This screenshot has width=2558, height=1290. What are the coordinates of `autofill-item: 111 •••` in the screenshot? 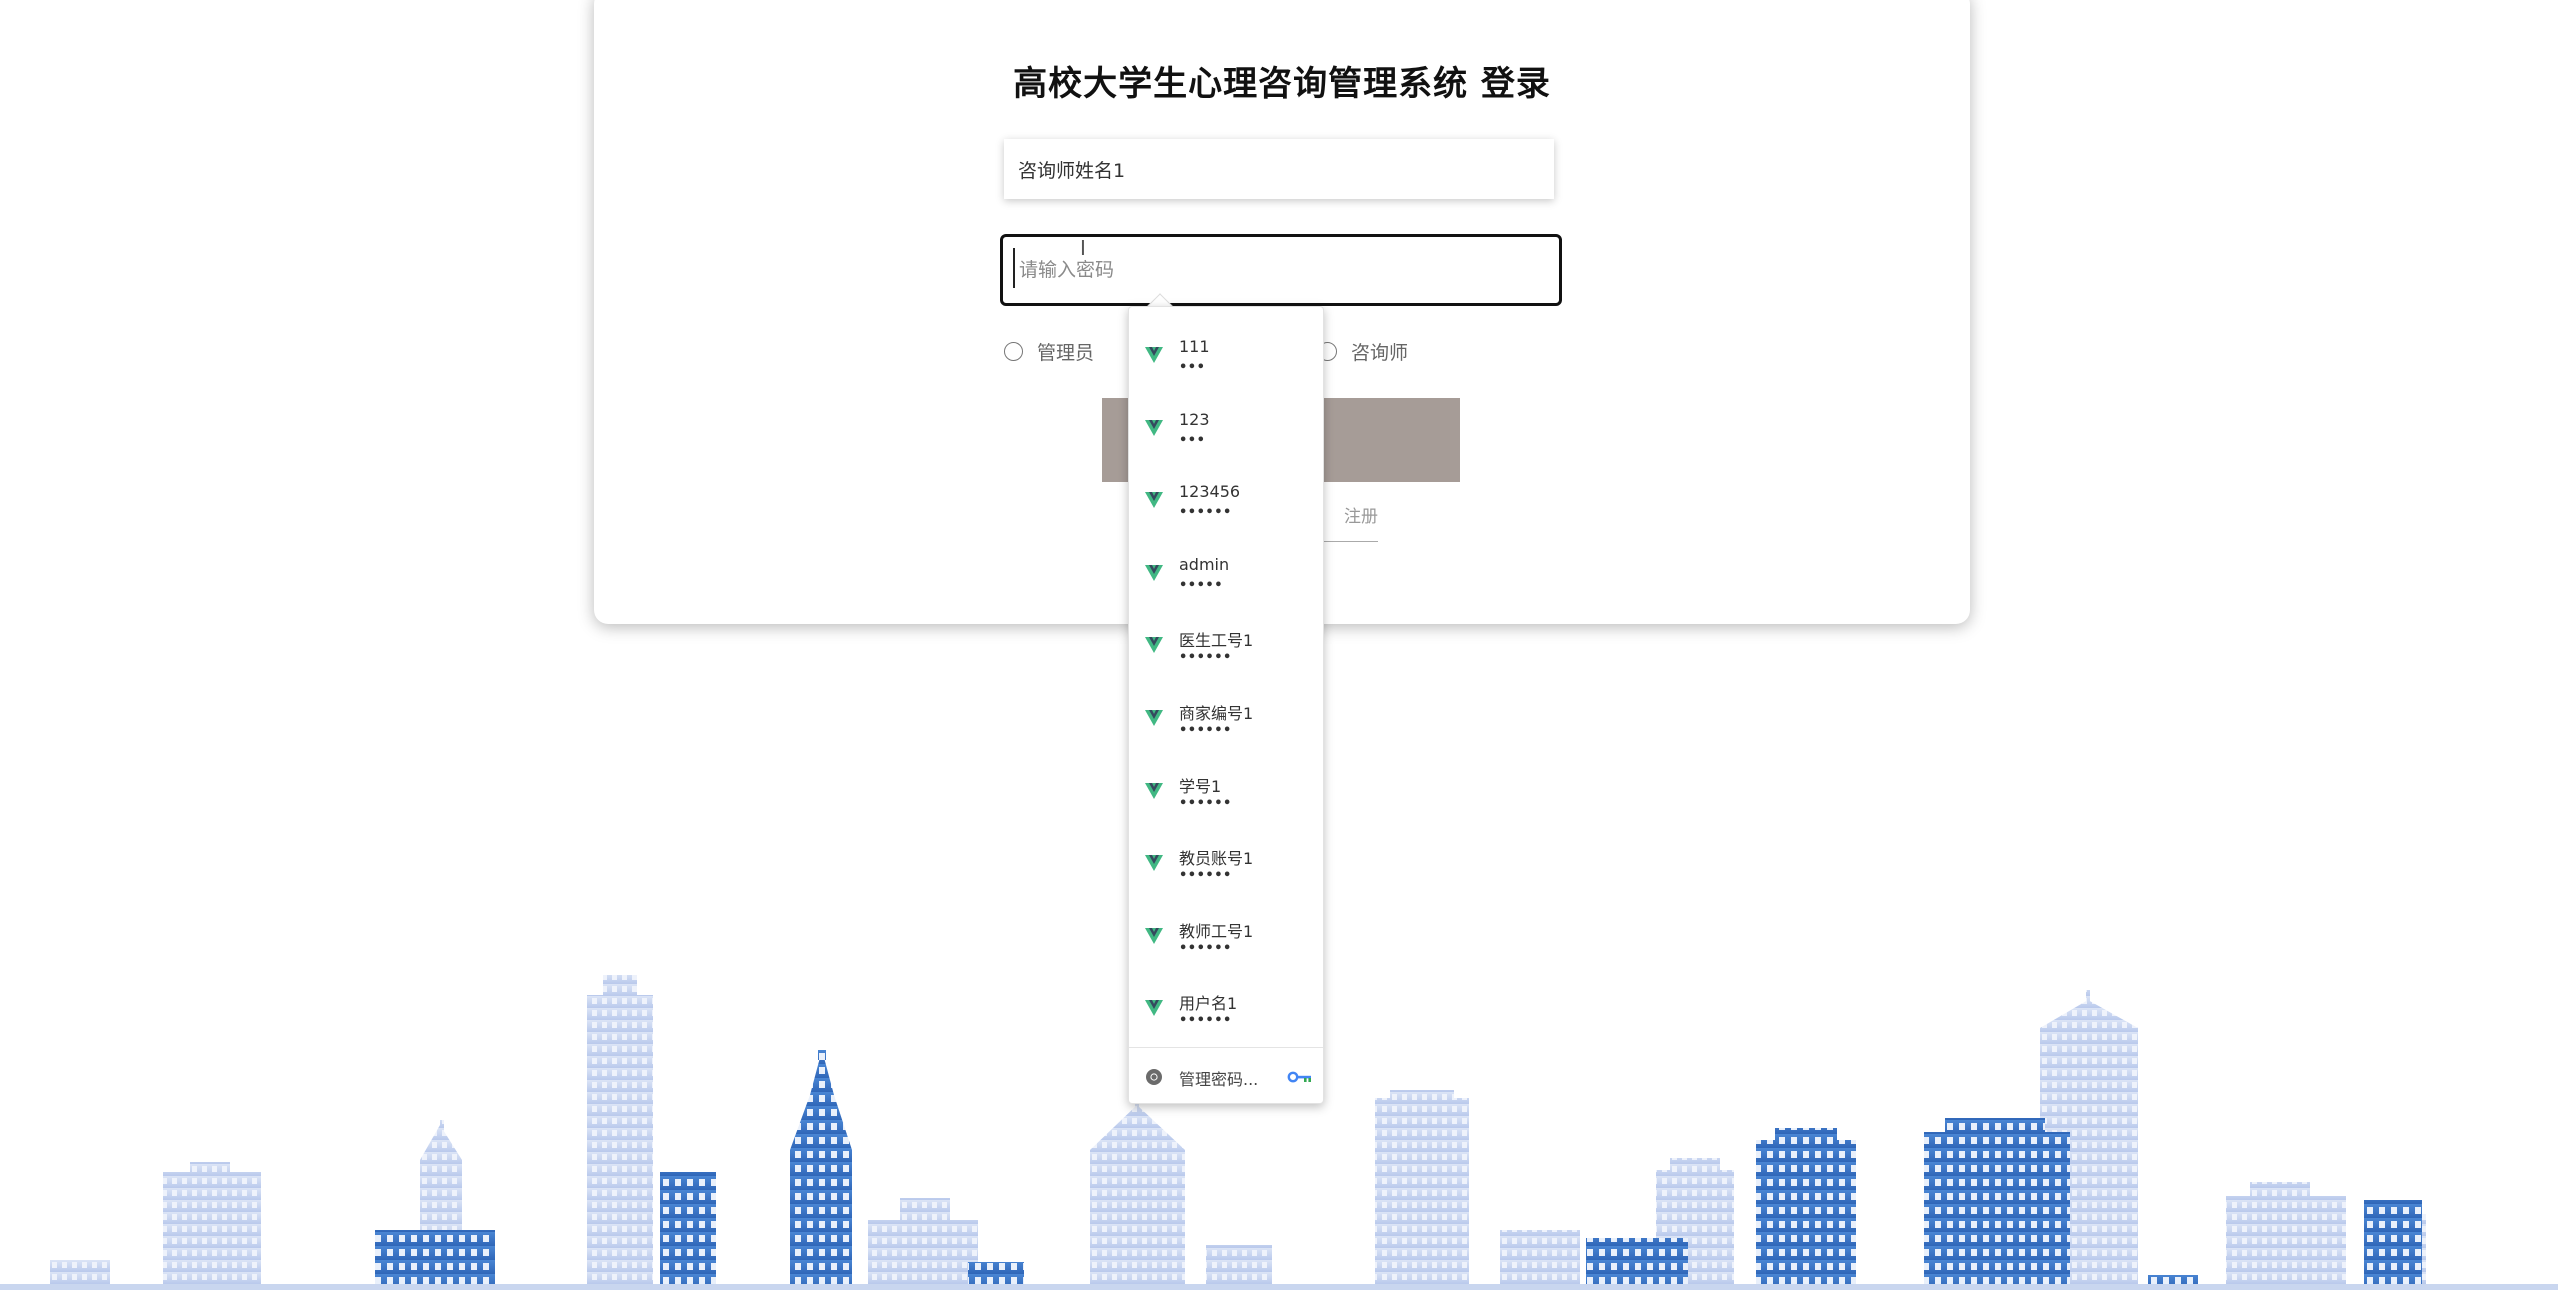 It's located at (1226, 353).